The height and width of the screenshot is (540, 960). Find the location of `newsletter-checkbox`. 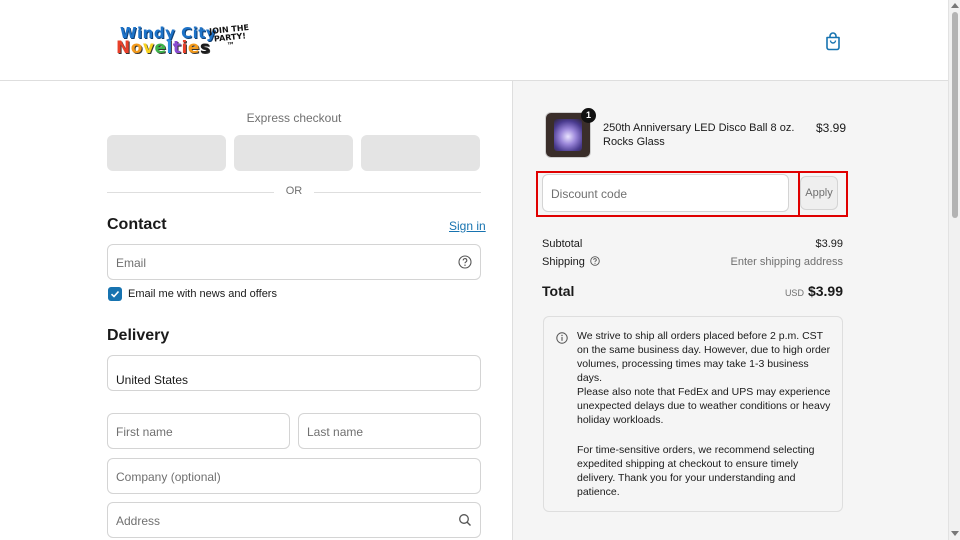

newsletter-checkbox is located at coordinates (115, 294).